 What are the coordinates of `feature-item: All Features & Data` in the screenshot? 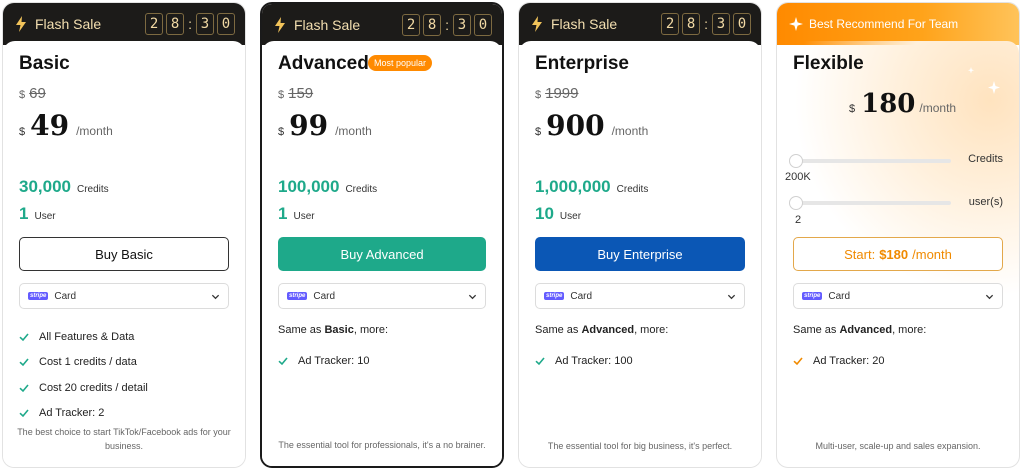 It's located at (127, 337).